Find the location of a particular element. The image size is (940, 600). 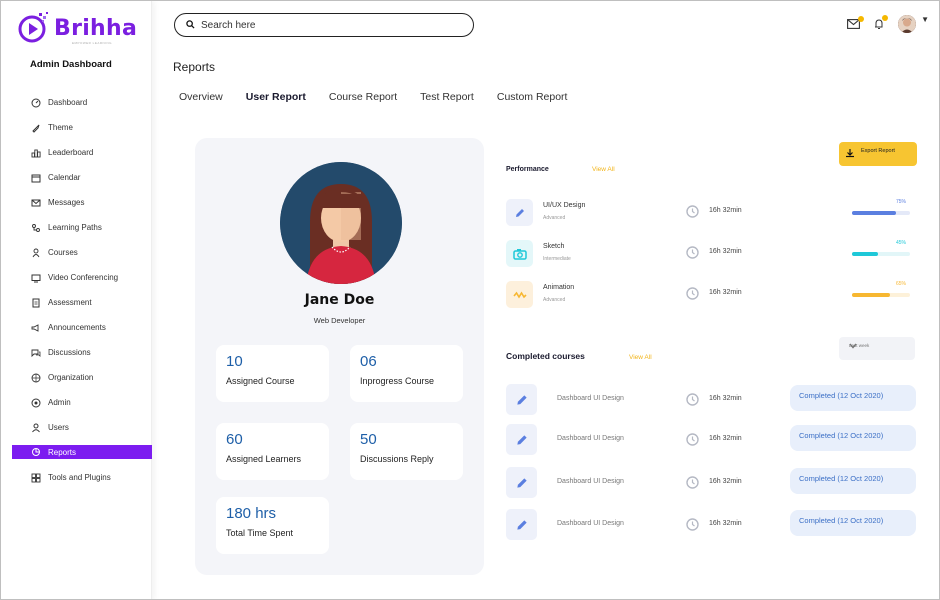

performance-row: UI/UX Design Advanced 16h 32min 75% is located at coordinates (711, 213).